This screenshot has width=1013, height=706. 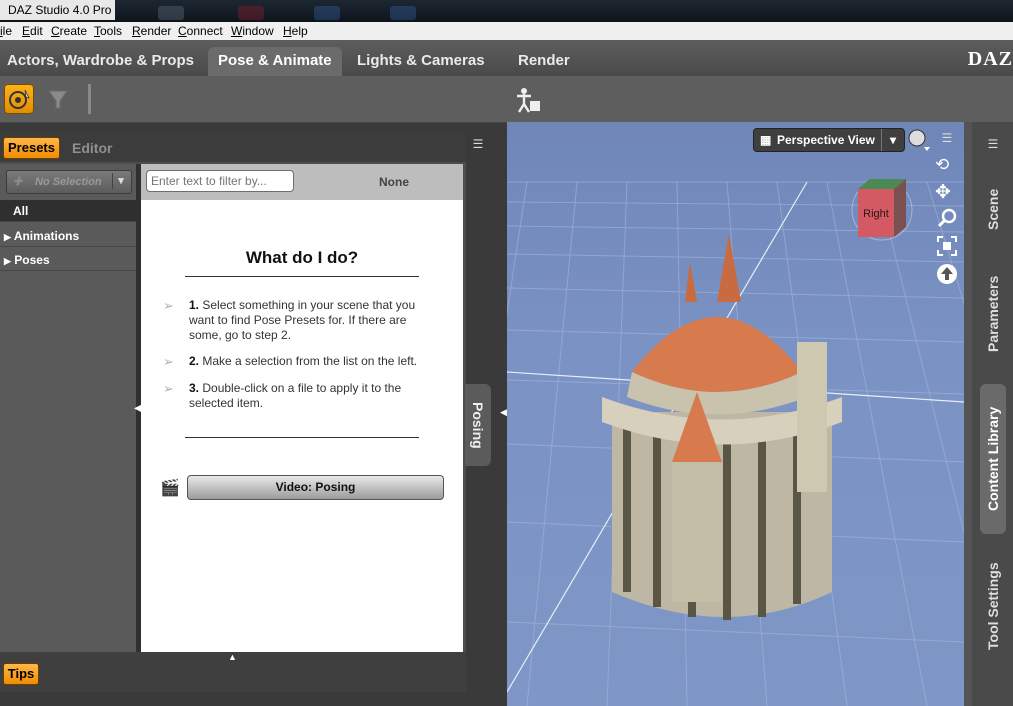 I want to click on tab-lights-cameras: Lights & Cameras, so click(x=421, y=61).